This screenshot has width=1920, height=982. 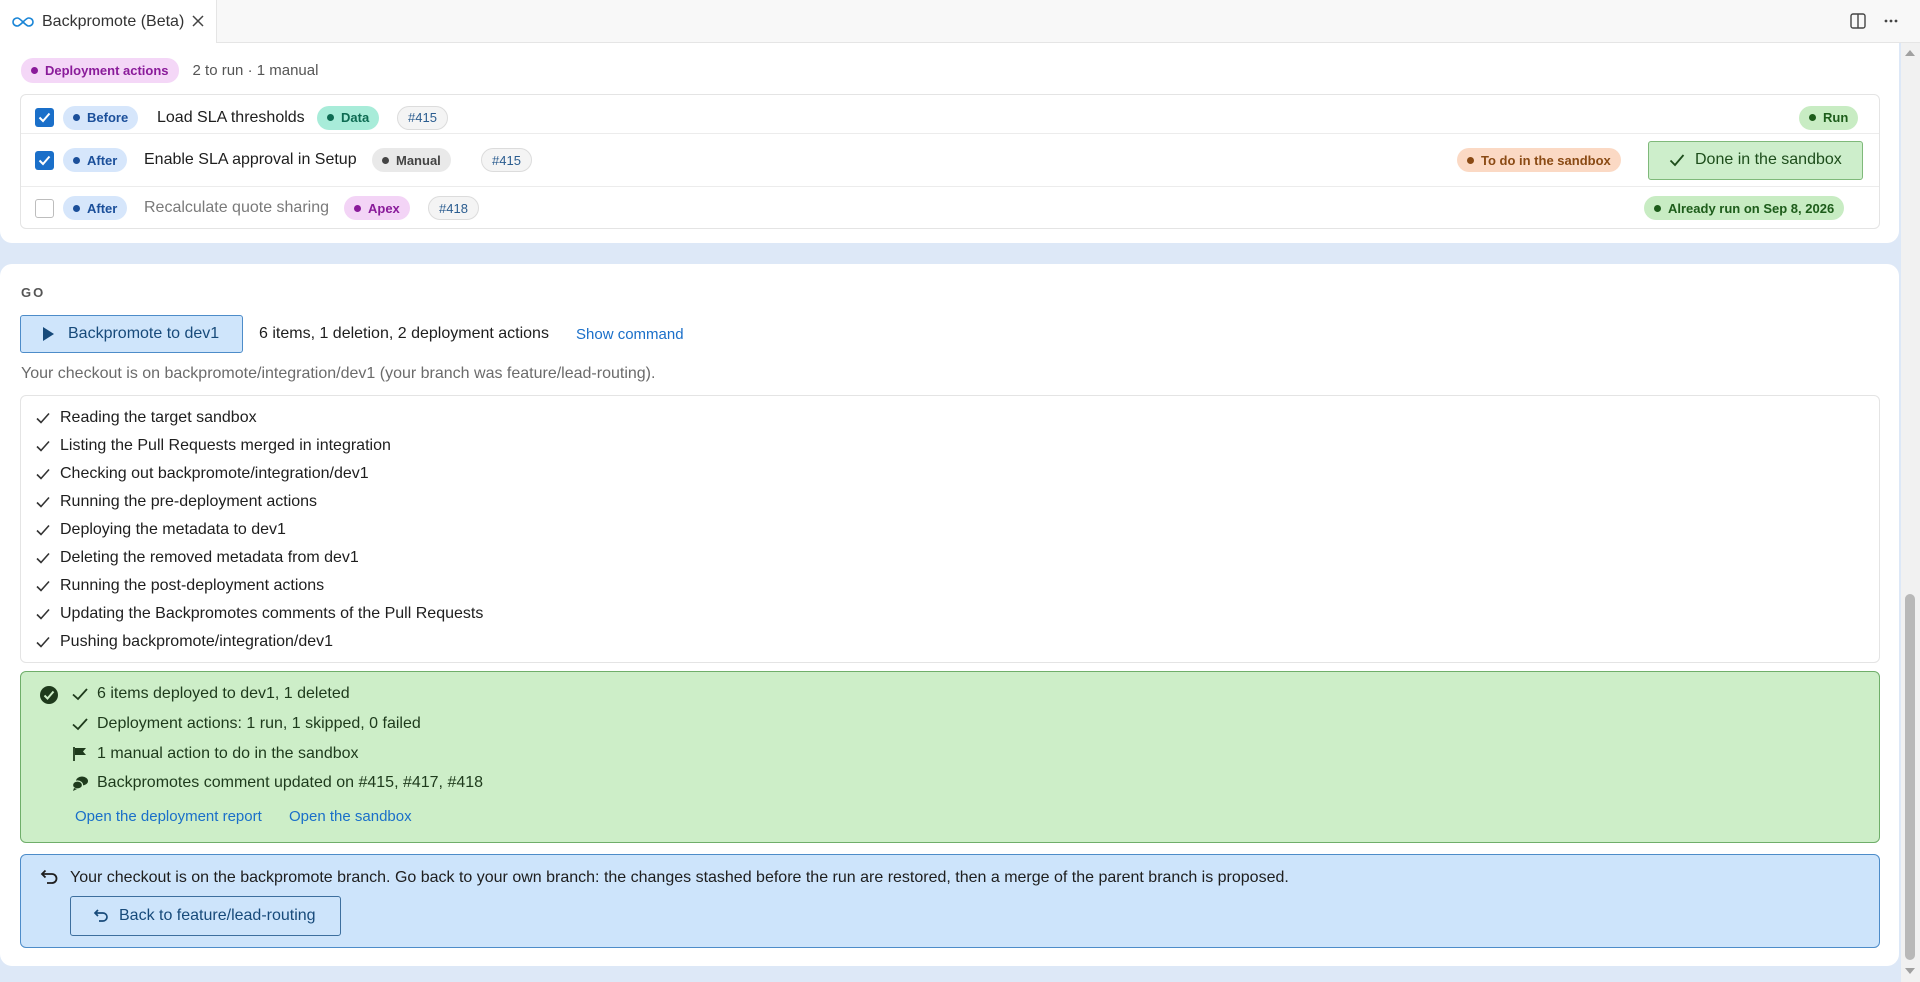 I want to click on scroll-down-icon, so click(x=1910, y=971).